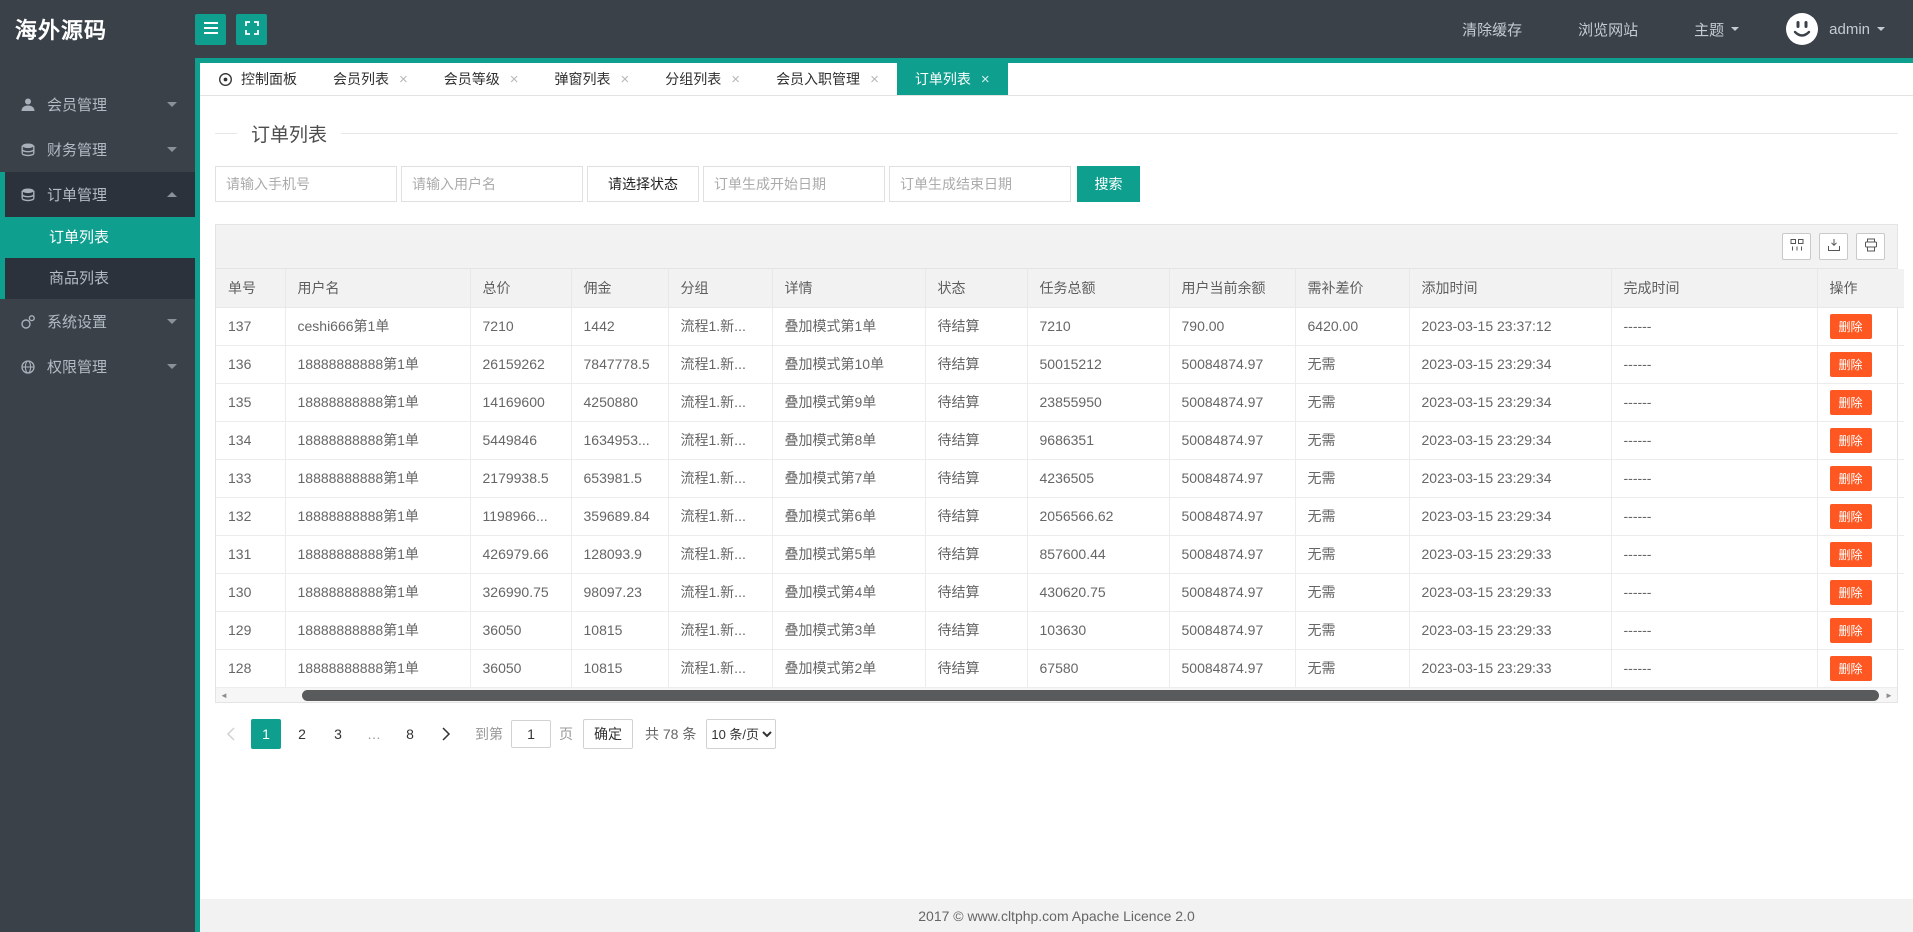 Image resolution: width=1913 pixels, height=932 pixels. Describe the element at coordinates (1098, 630) in the screenshot. I see `cell-task-total: 103630` at that location.